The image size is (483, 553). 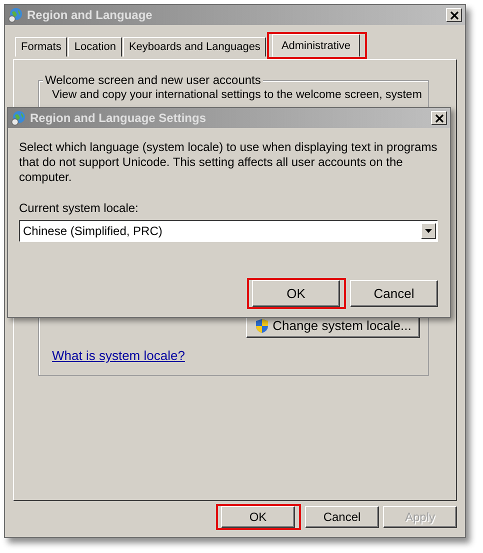 I want to click on dialog-title: Region and Language Settings, so click(x=119, y=118).